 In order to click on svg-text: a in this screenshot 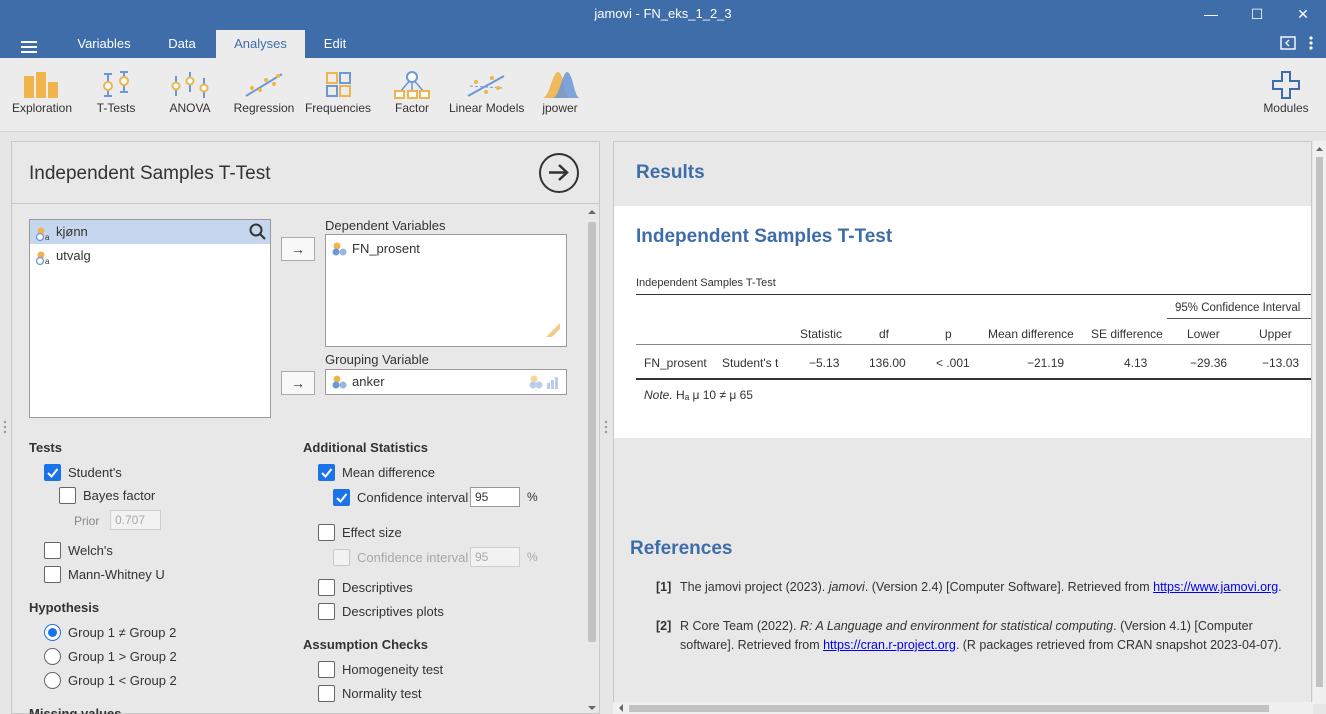, I will do `click(47, 237)`.